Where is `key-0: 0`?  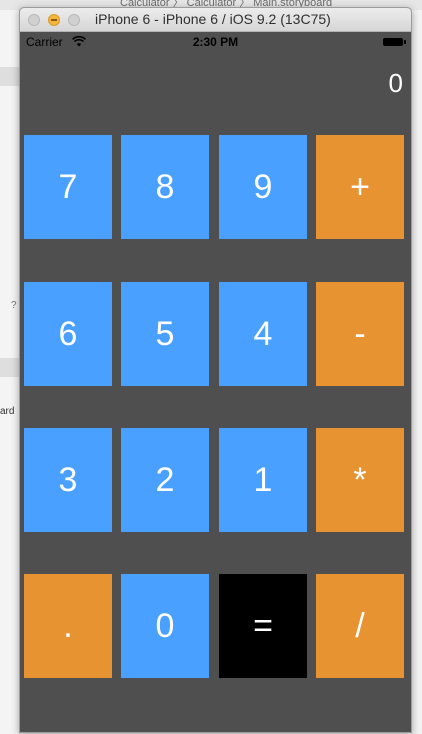 key-0: 0 is located at coordinates (165, 626).